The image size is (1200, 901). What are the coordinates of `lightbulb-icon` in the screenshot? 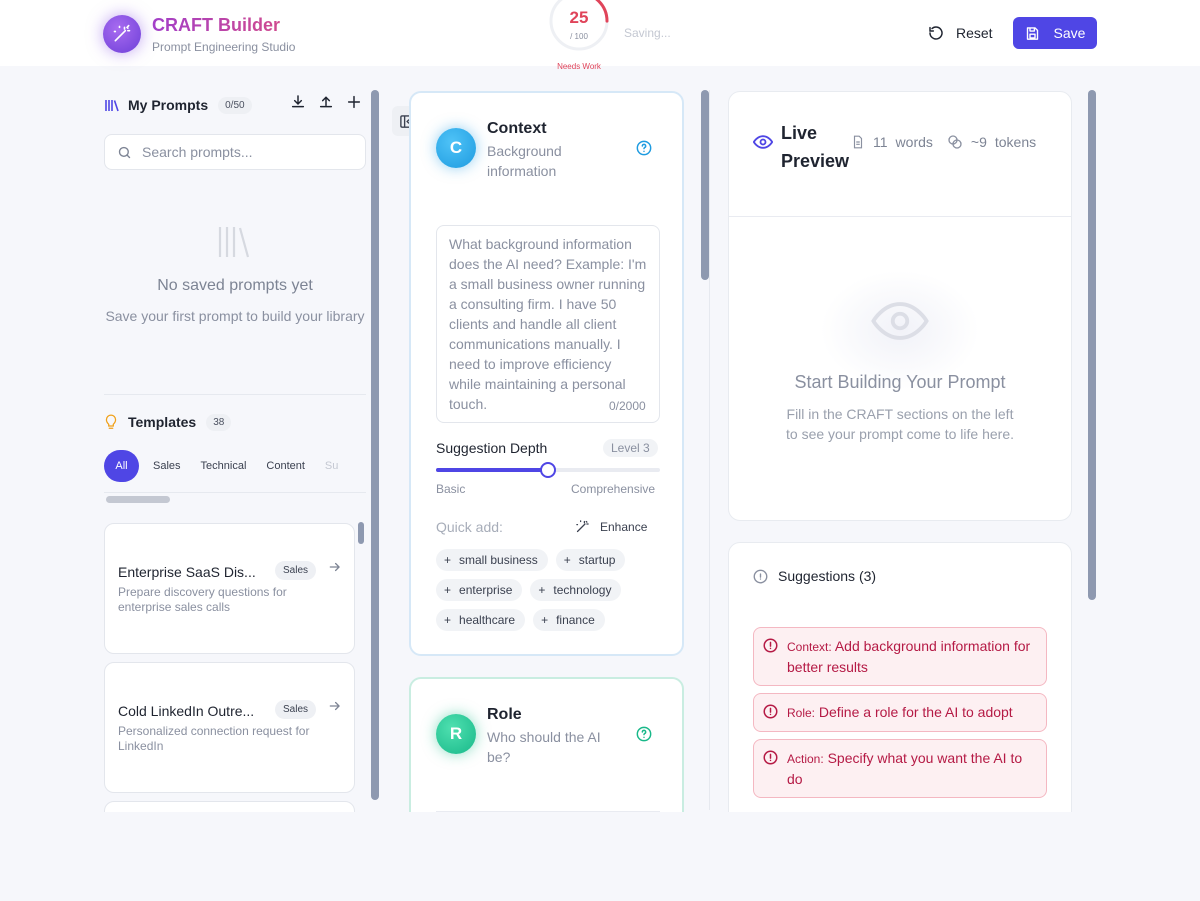 It's located at (111, 421).